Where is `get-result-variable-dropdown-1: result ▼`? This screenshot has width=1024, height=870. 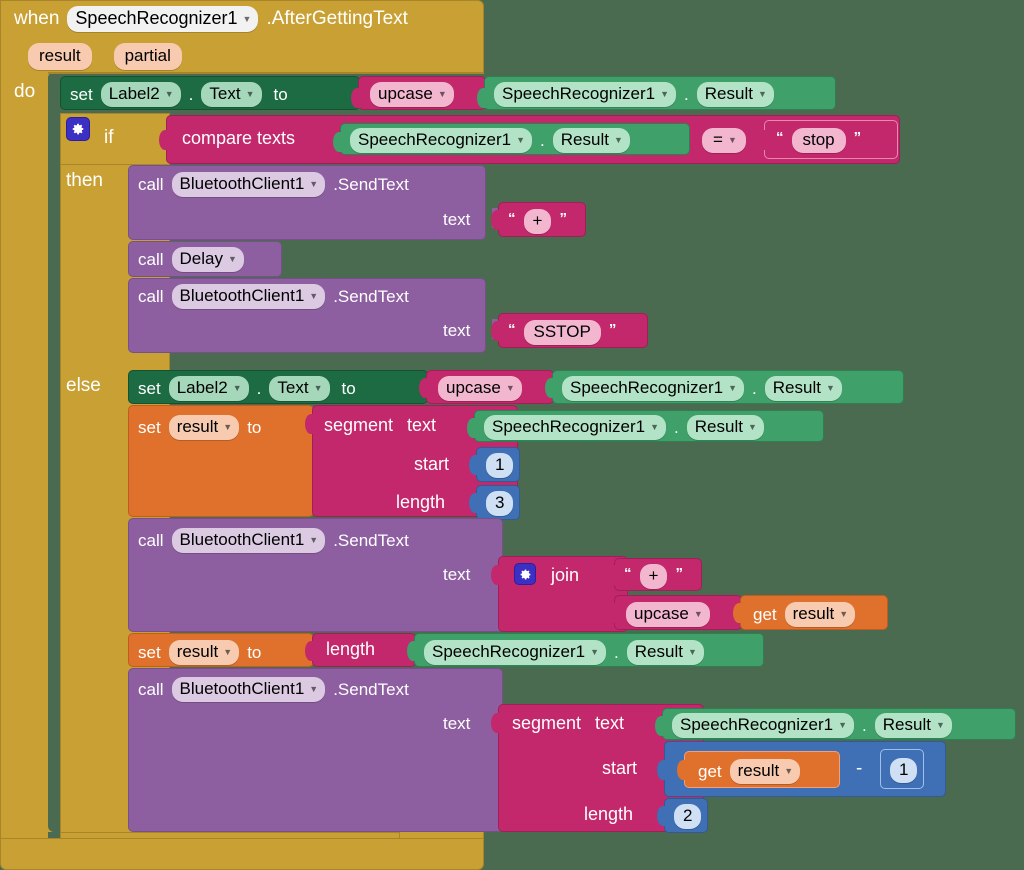
get-result-variable-dropdown-1: result ▼ is located at coordinates (820, 614).